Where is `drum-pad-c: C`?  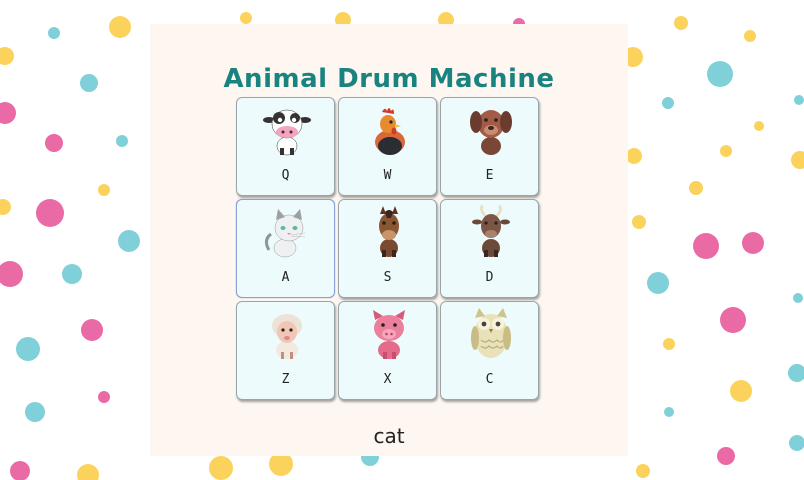
drum-pad-c: C is located at coordinates (489, 350).